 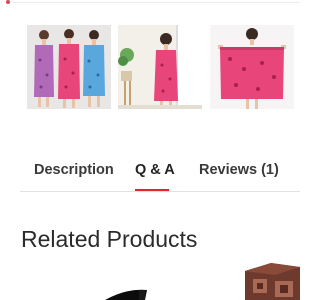 What do you see at coordinates (160, 191) in the screenshot?
I see `tabs-divider` at bounding box center [160, 191].